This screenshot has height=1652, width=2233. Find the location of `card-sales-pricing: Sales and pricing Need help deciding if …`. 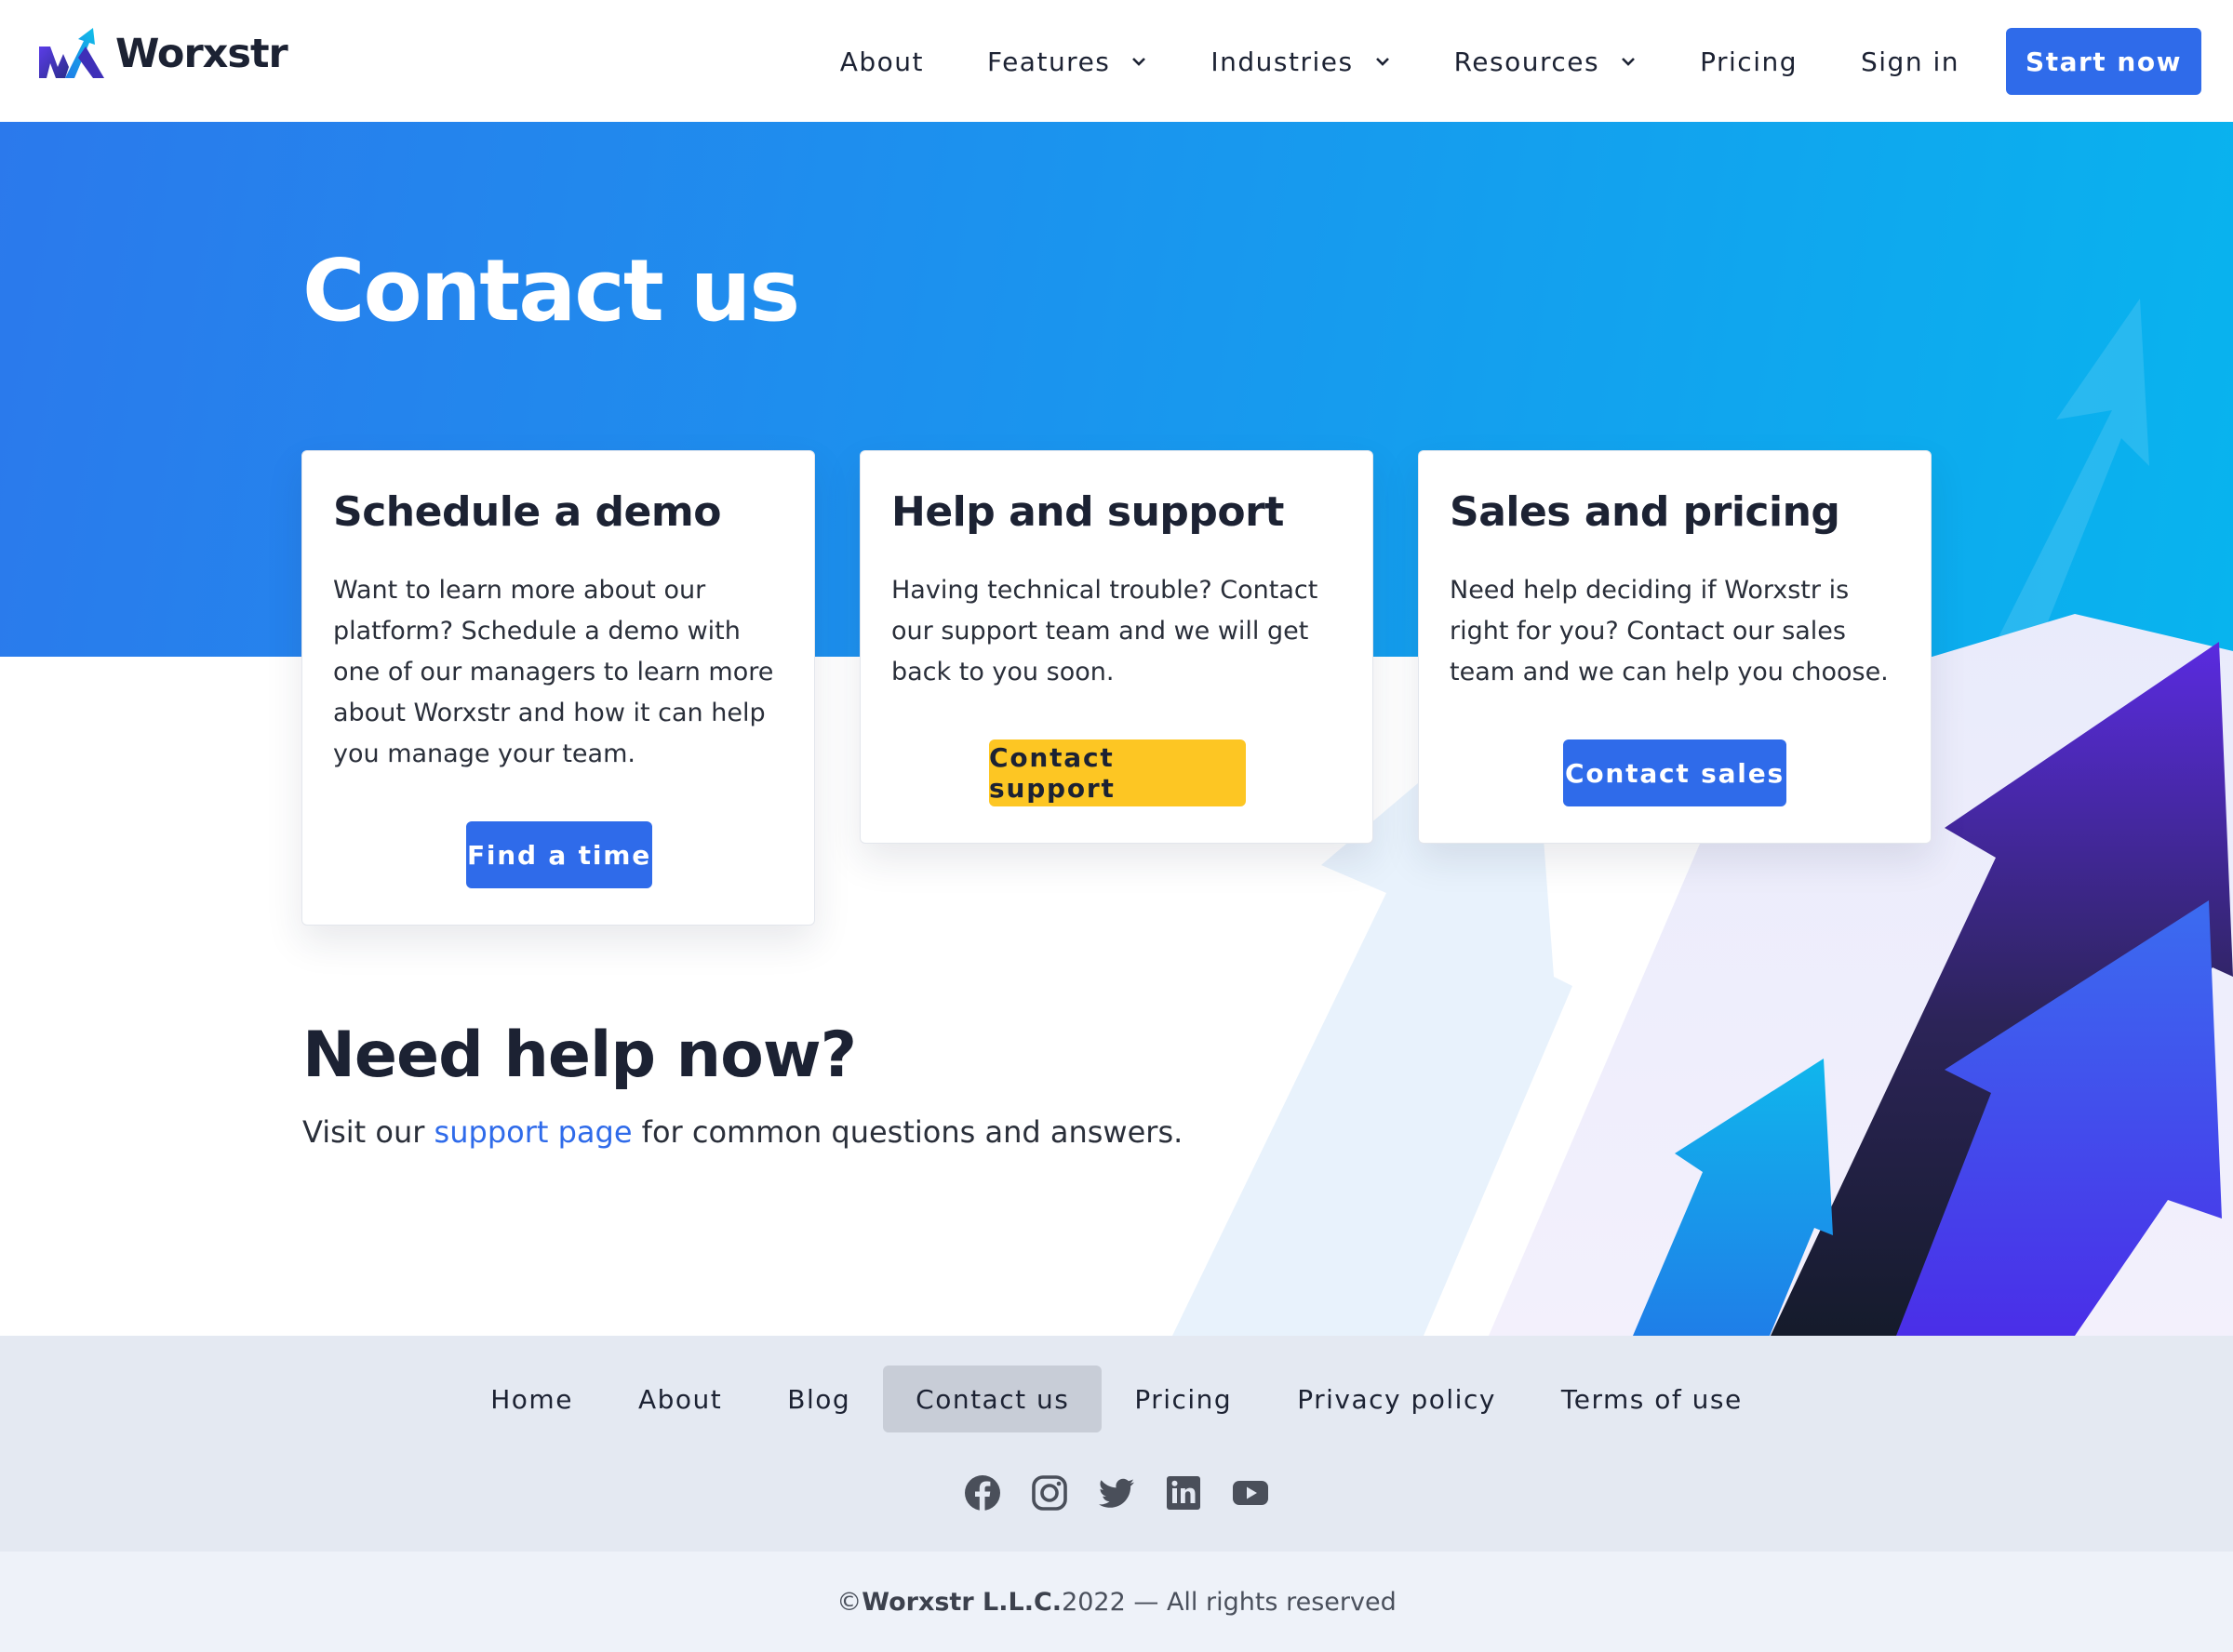

card-sales-pricing: Sales and pricing Need help deciding if … is located at coordinates (1675, 647).